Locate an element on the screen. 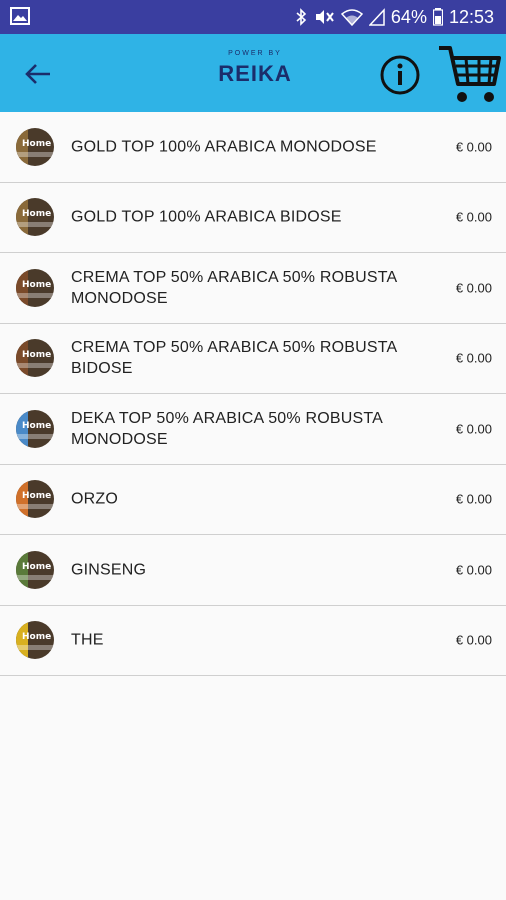 This screenshot has height=900, width=506. logo-powered-text: POWER BY is located at coordinates (255, 53).